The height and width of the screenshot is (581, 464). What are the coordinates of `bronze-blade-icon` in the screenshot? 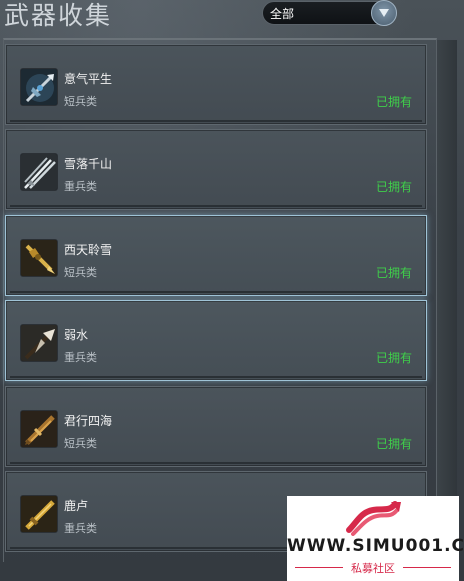 It's located at (39, 429).